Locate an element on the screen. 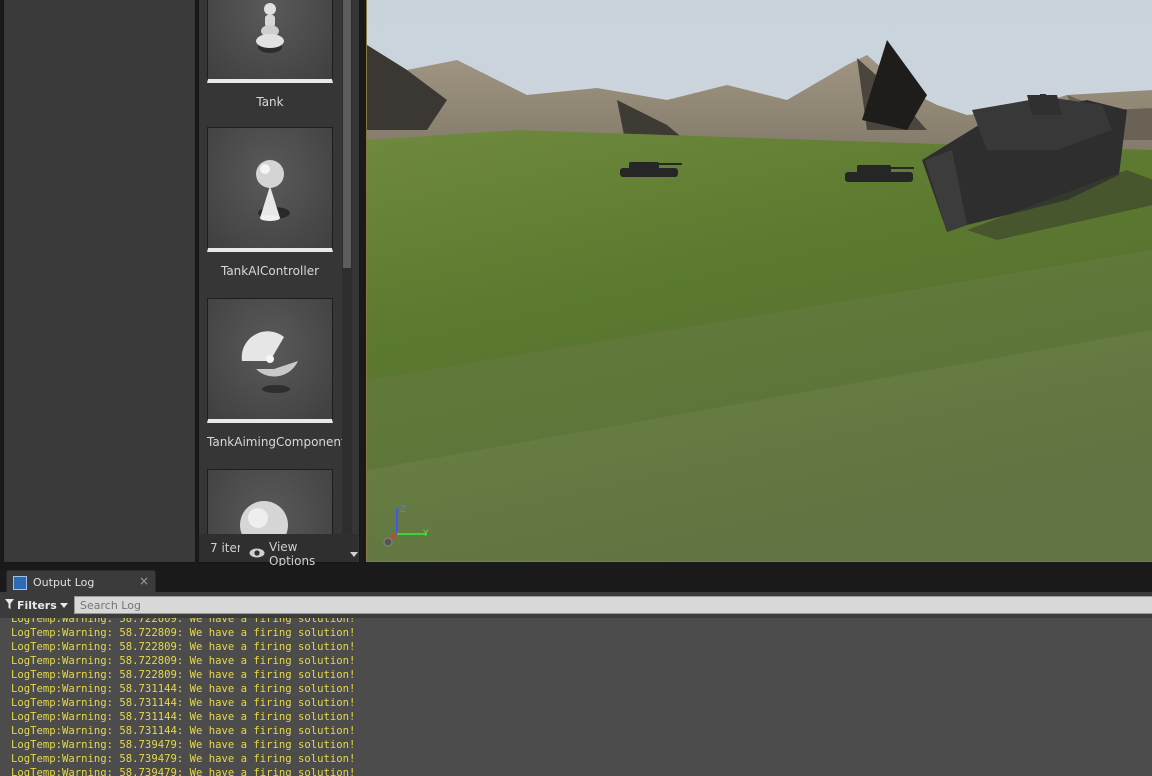  axis-z-label: Z is located at coordinates (403, 510).